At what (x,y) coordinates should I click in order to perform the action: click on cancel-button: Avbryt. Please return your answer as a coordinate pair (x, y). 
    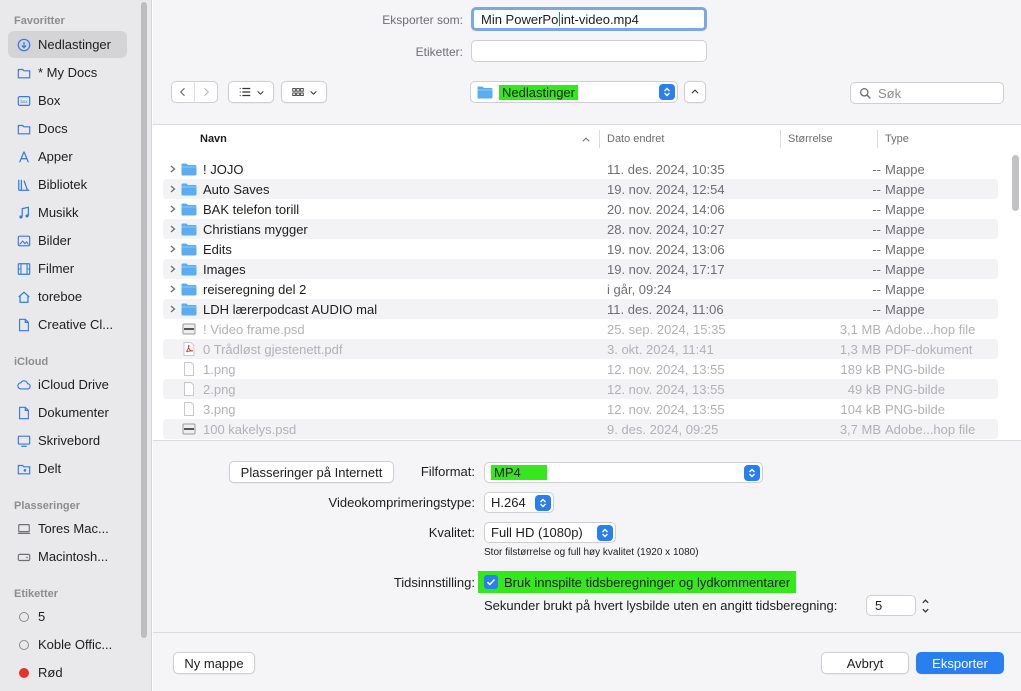
    Looking at the image, I should click on (865, 663).